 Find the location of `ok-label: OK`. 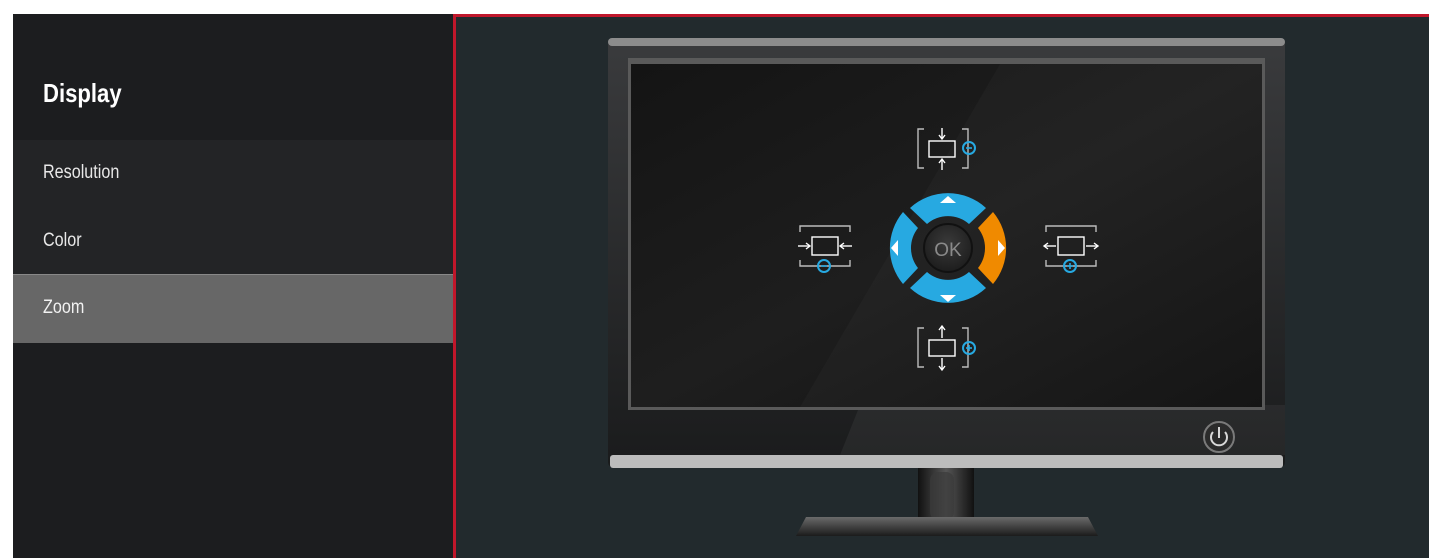

ok-label: OK is located at coordinates (948, 250).